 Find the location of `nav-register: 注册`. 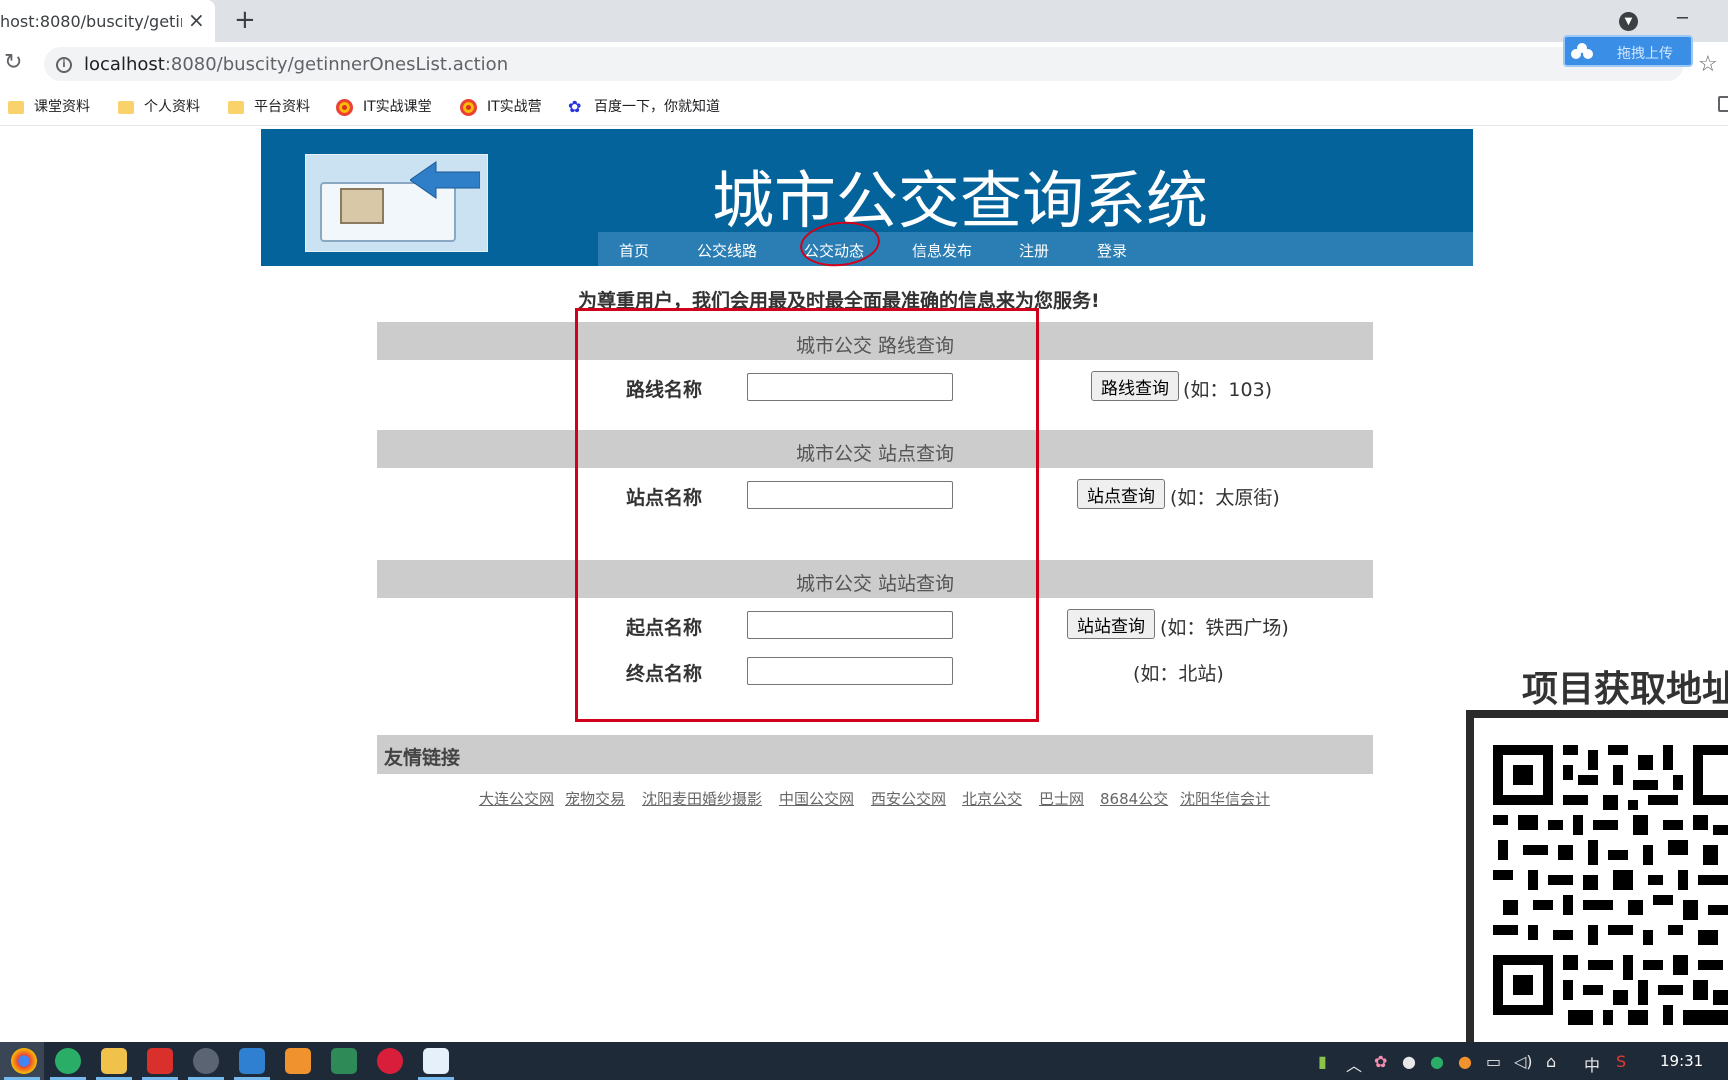

nav-register: 注册 is located at coordinates (1034, 250).